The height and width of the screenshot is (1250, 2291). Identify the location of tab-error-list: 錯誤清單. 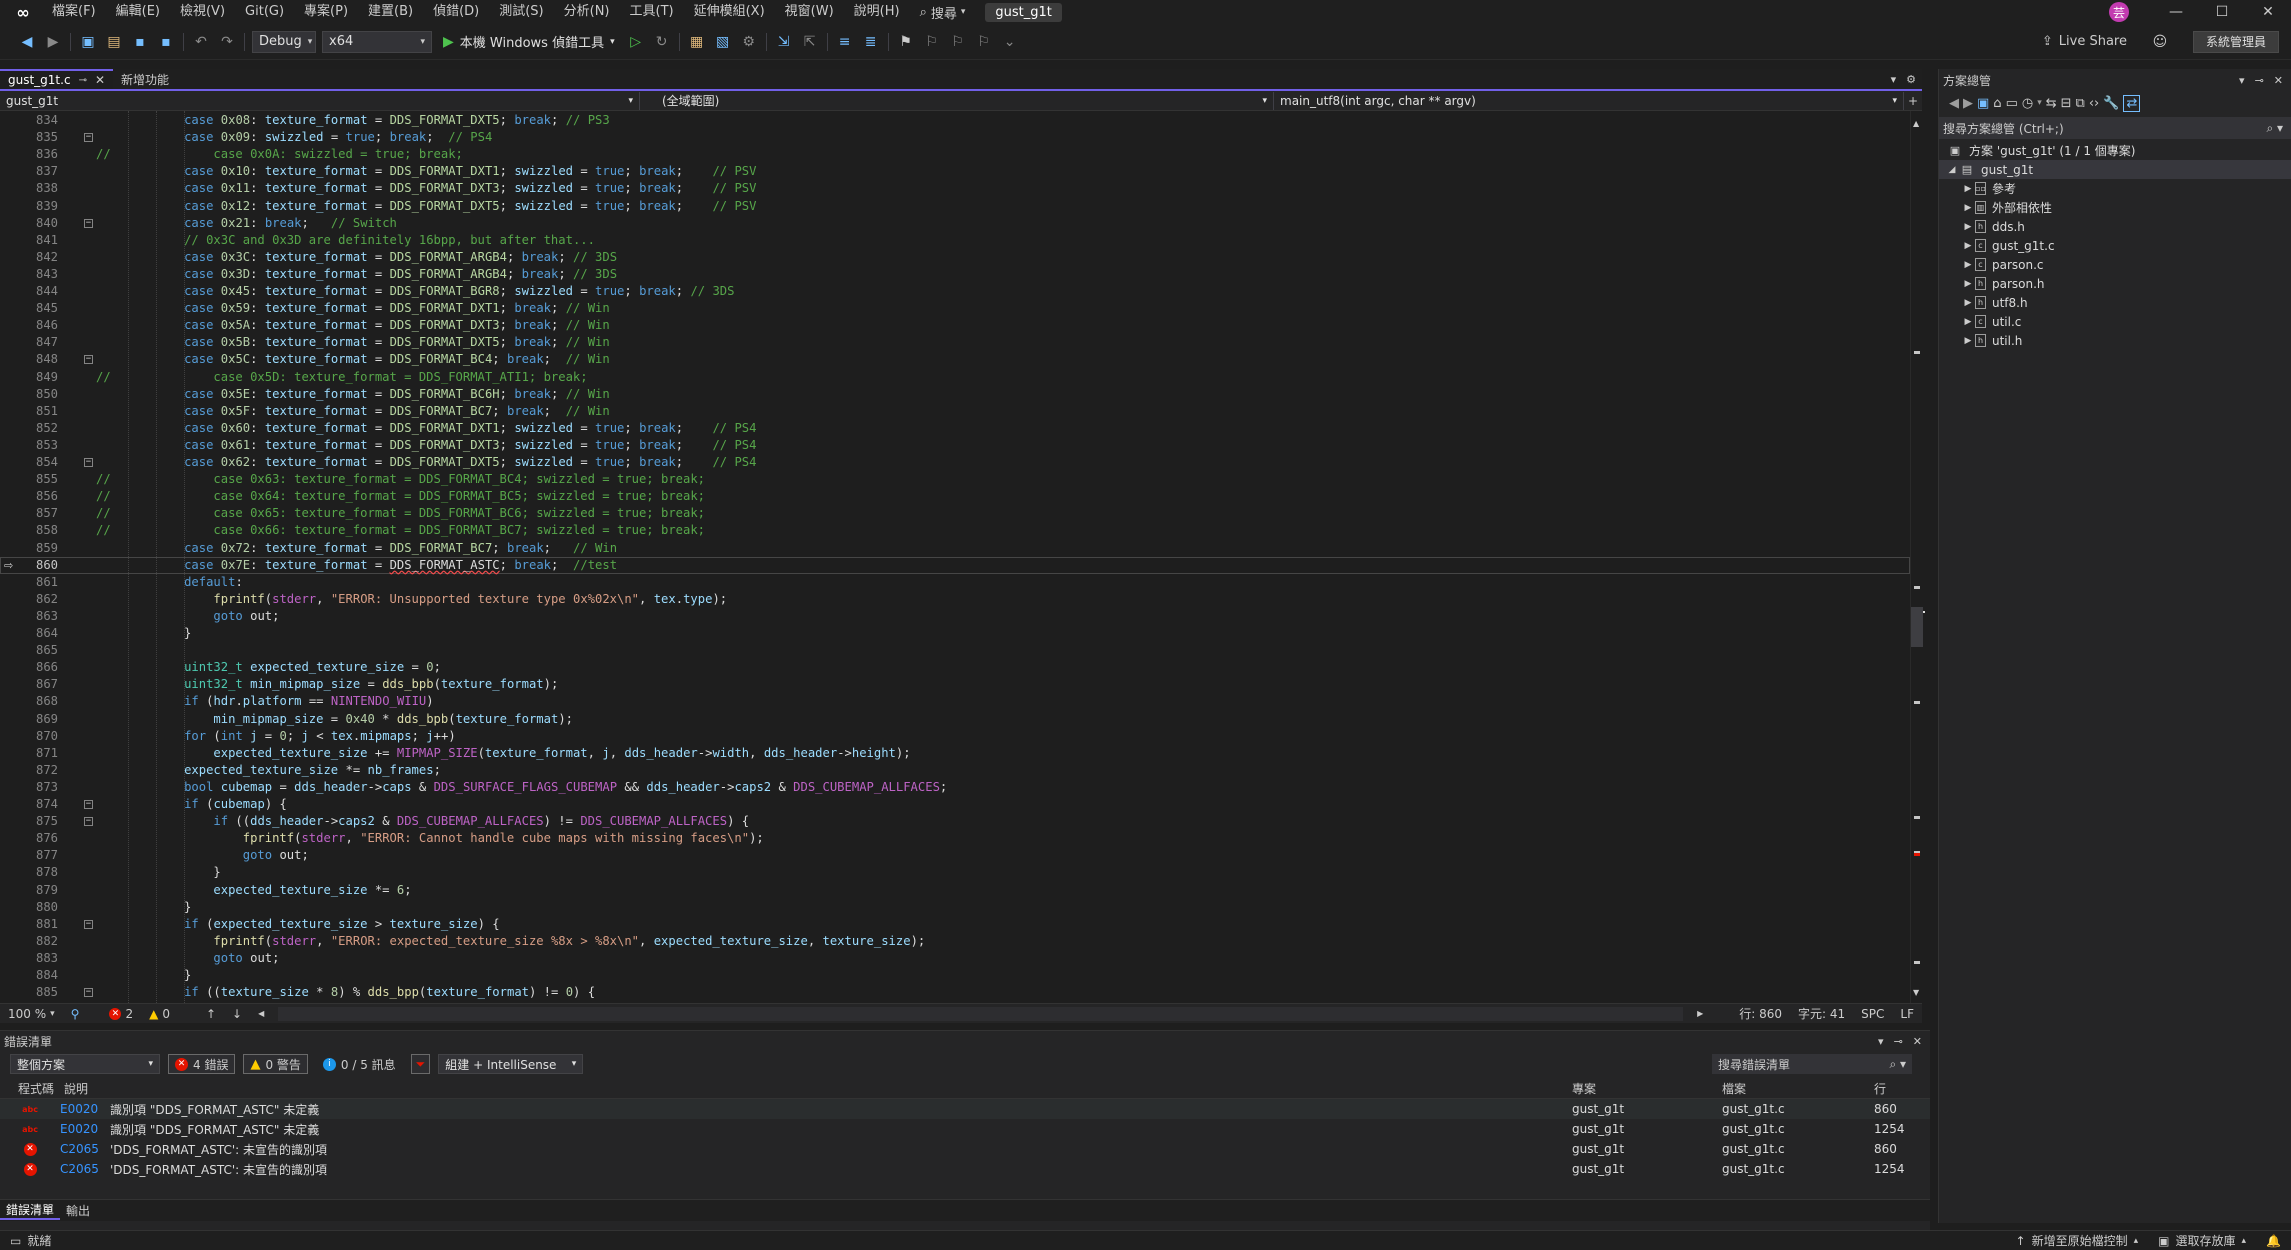
(30, 1210).